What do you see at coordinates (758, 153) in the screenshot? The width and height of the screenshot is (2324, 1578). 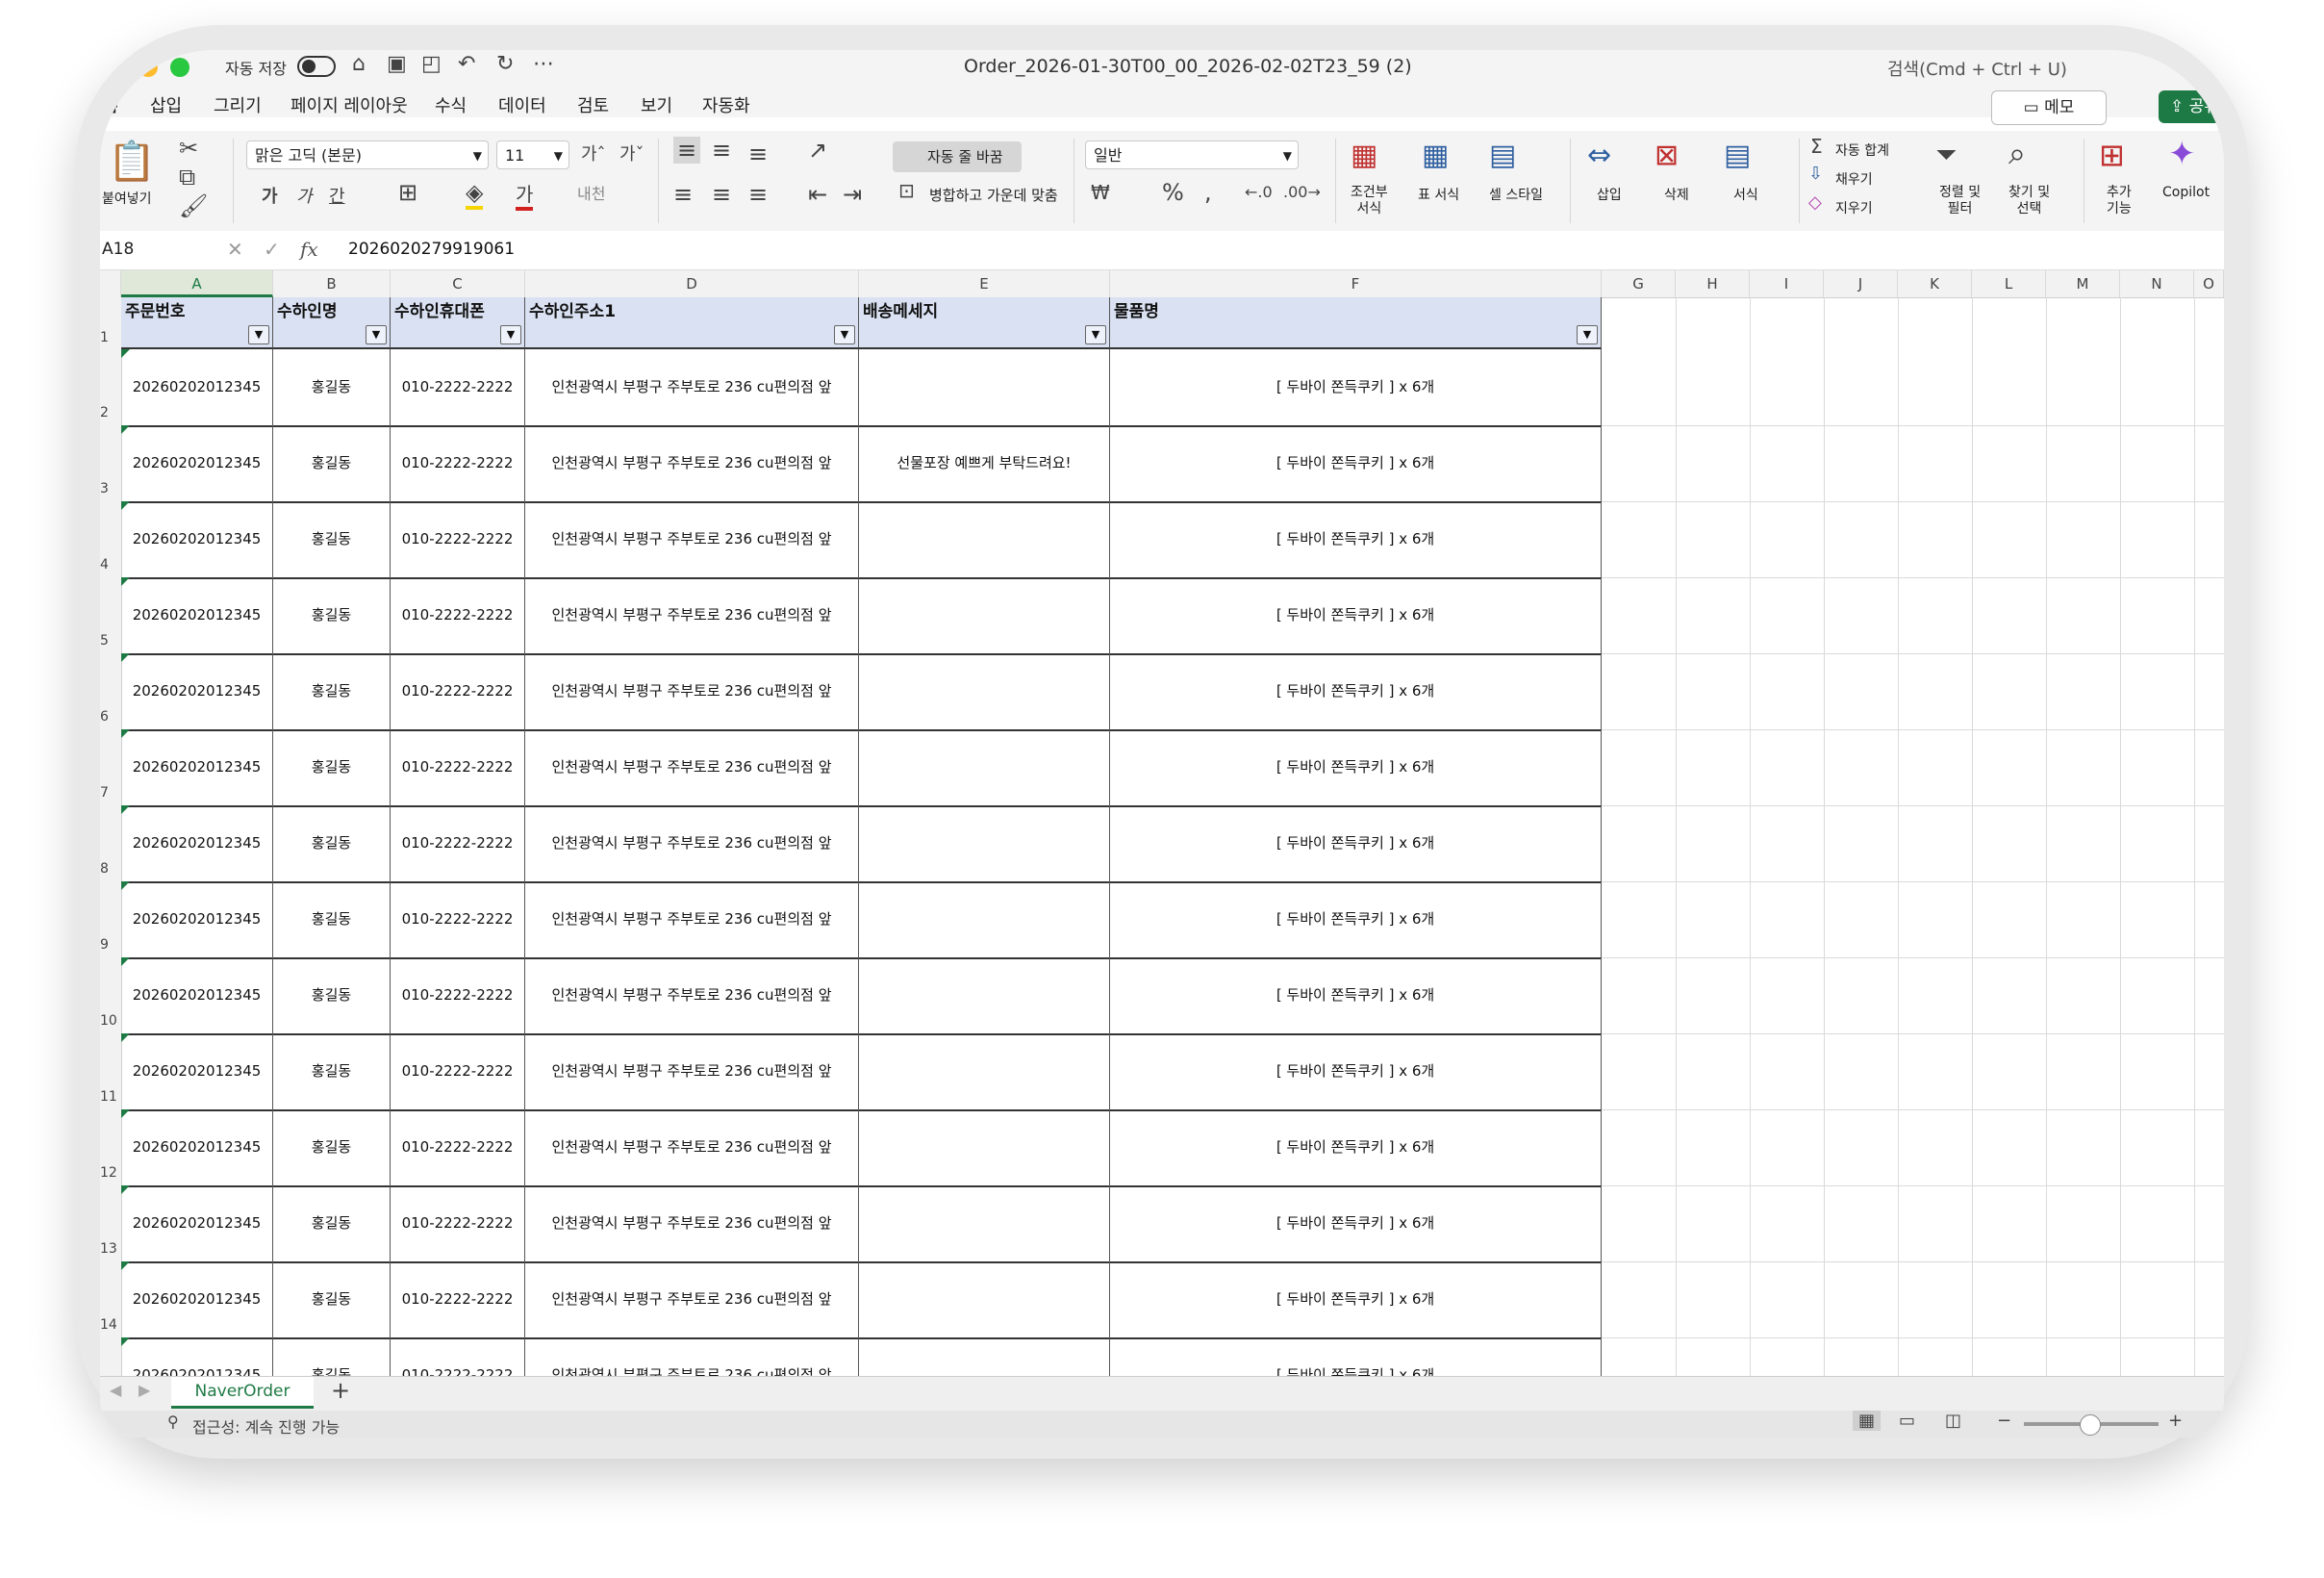 I see `align-bottom-icon: ≡` at bounding box center [758, 153].